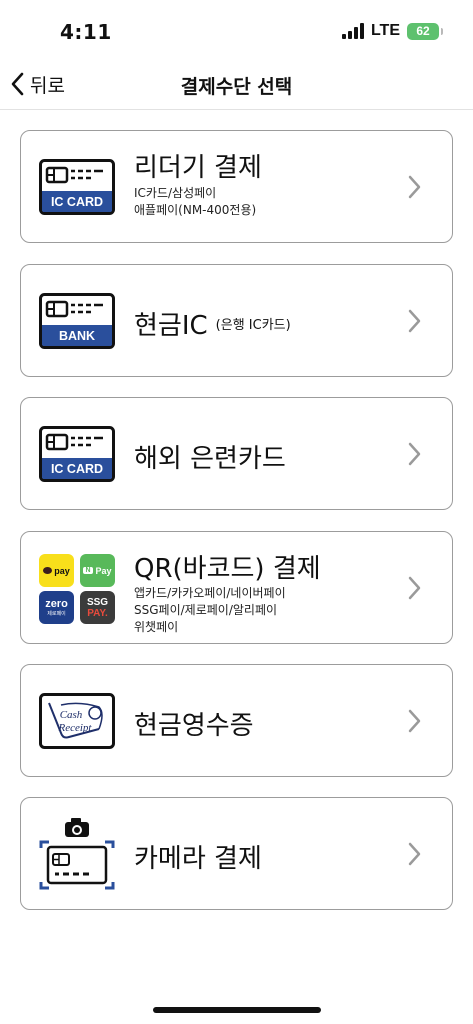 This screenshot has width=473, height=1024. Describe the element at coordinates (194, 726) in the screenshot. I see `option-title: 현금영수증` at that location.